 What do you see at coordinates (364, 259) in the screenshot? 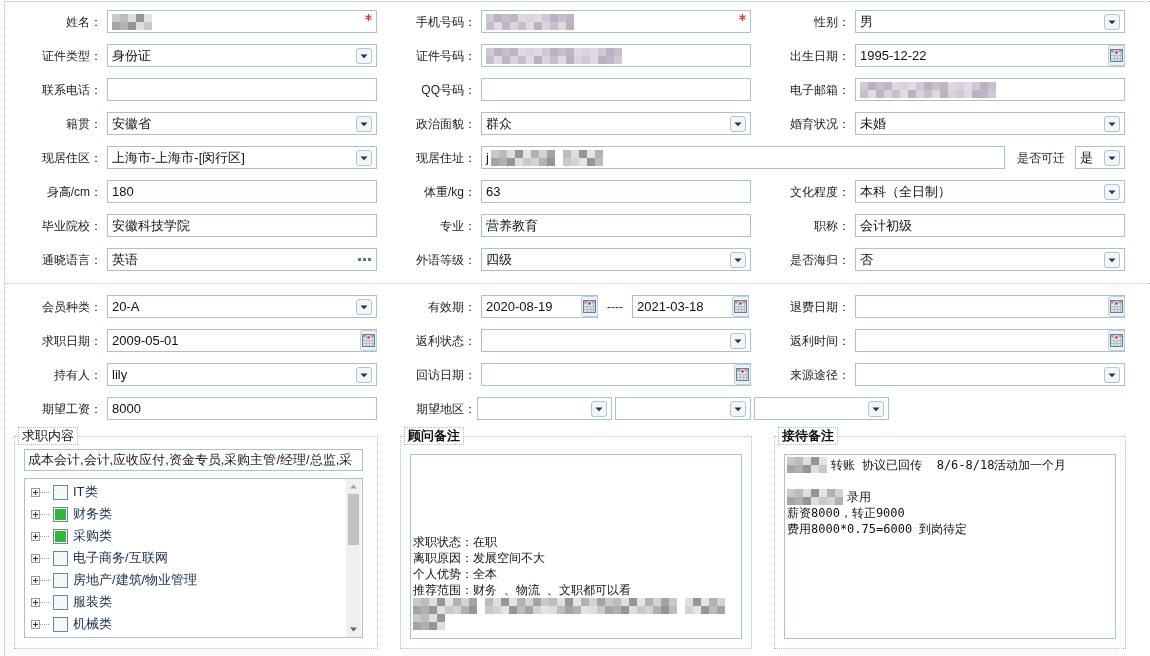
I see `ellipsis-icon` at bounding box center [364, 259].